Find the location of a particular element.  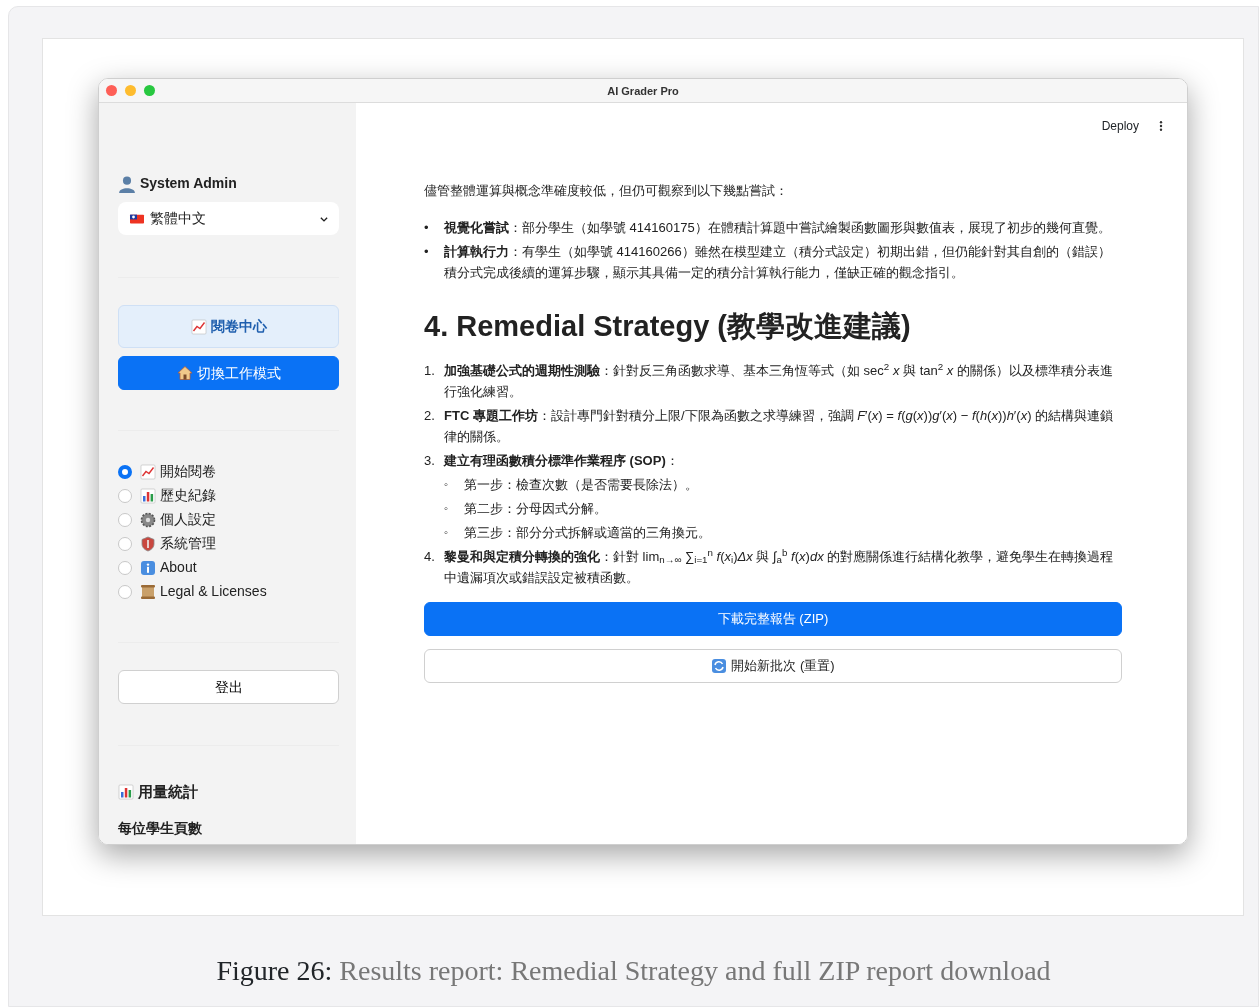

list-item-text: FTC 專題工作坊：設計專門針對積分上限/下限為函數之求導練習，強調 F′(x) = f(g(x))g′(x) − f(h(x))h′(x) 的結構與連鎖律的關係。 is located at coordinates (779, 426).